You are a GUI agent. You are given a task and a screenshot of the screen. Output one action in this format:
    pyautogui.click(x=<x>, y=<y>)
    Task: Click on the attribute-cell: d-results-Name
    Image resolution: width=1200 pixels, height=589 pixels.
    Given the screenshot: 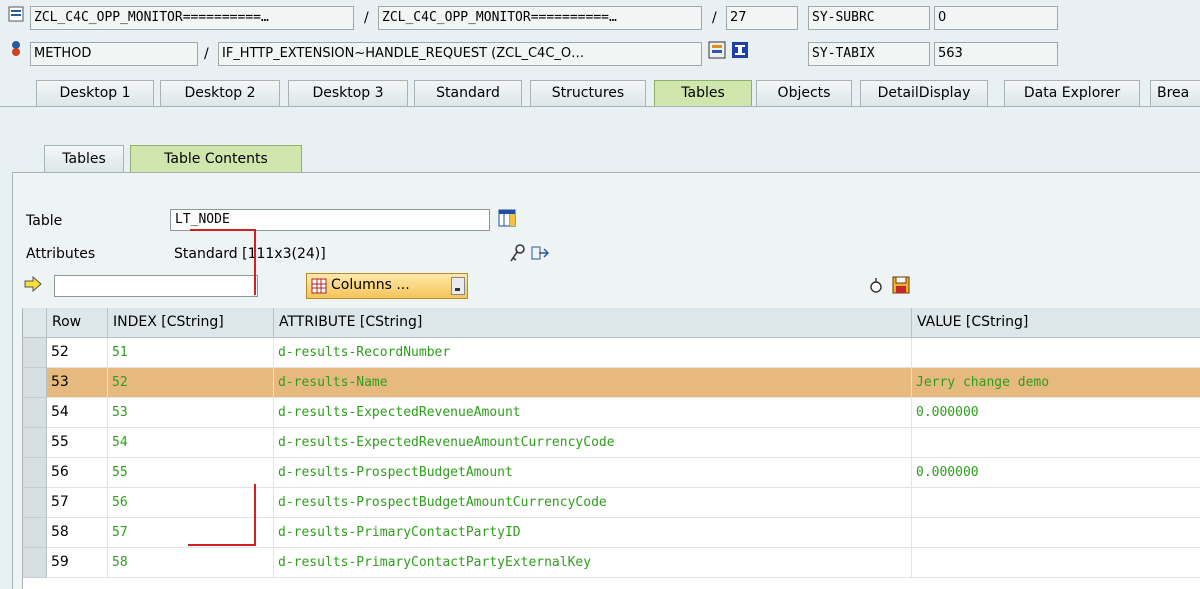 What is the action you would take?
    pyautogui.click(x=593, y=383)
    